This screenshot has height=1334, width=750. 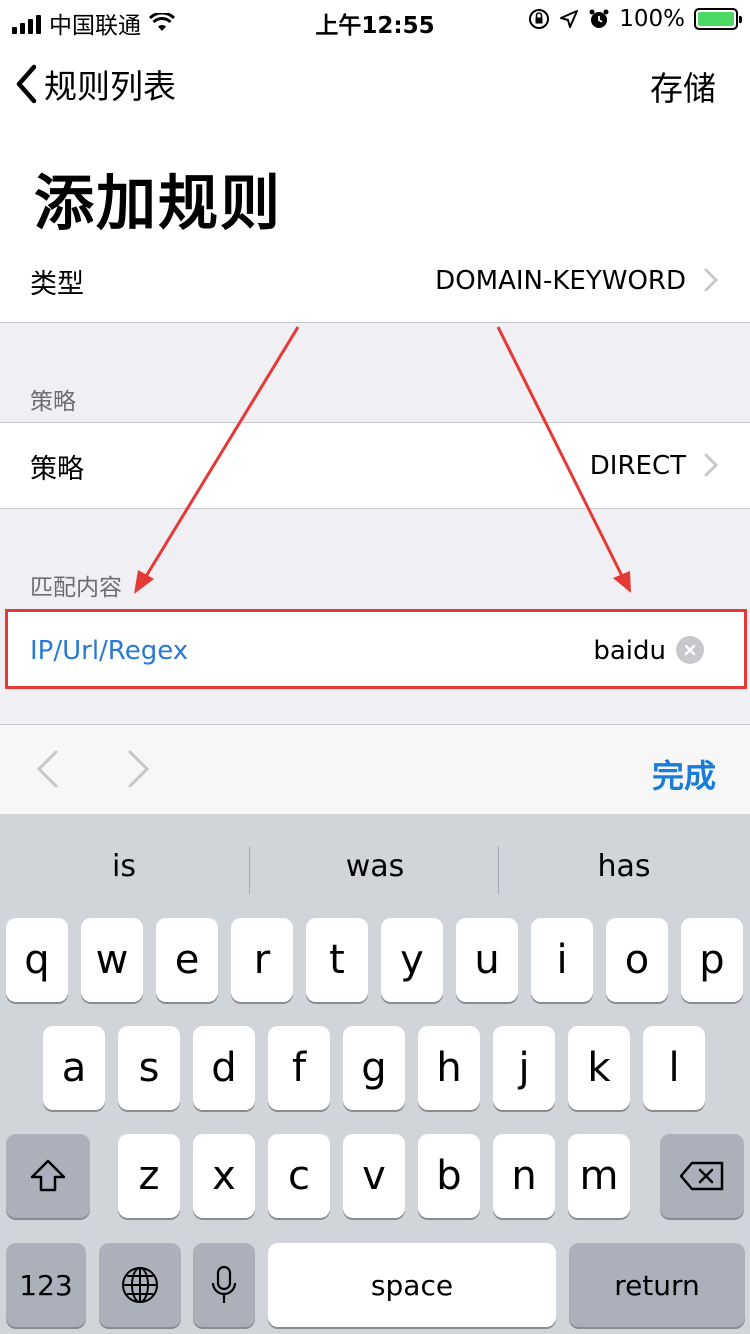 What do you see at coordinates (224, 1068) in the screenshot?
I see `key-d: d` at bounding box center [224, 1068].